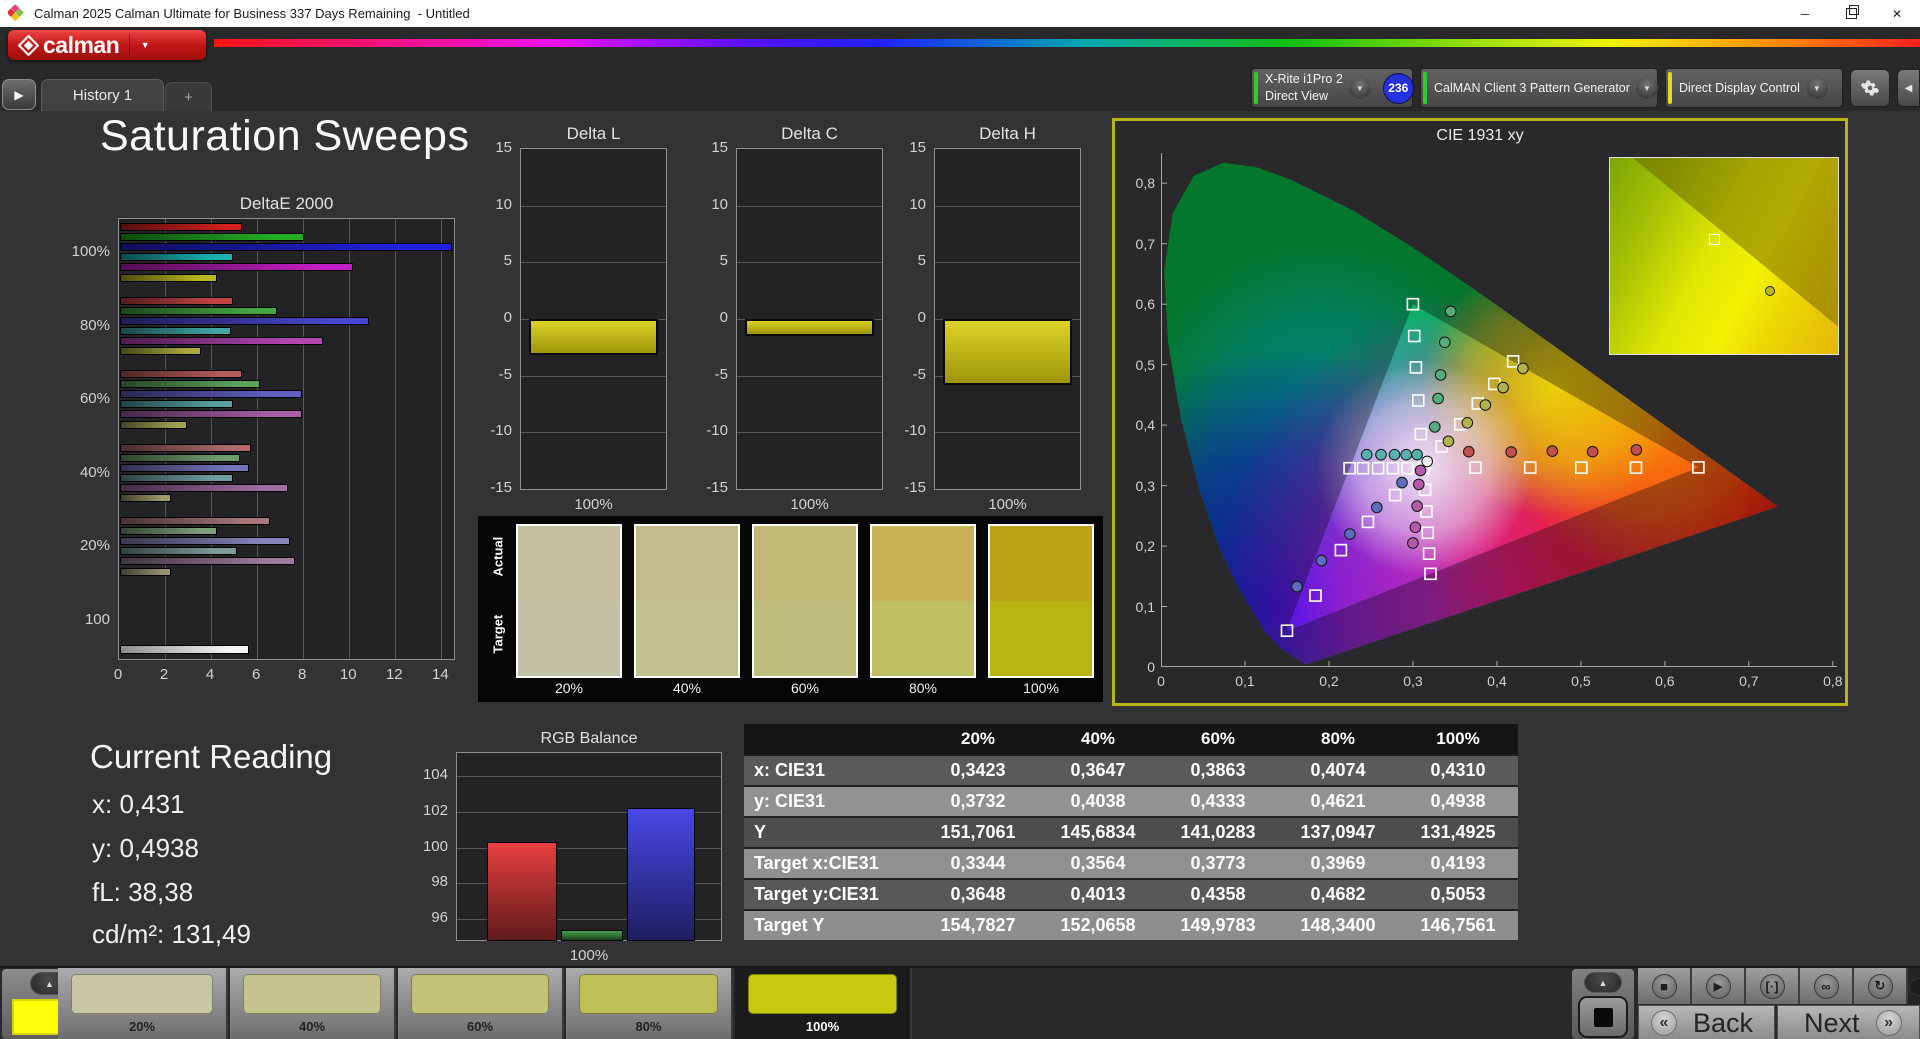 Image resolution: width=1920 pixels, height=1039 pixels. I want to click on tab-scroll-button: ▶, so click(19, 94).